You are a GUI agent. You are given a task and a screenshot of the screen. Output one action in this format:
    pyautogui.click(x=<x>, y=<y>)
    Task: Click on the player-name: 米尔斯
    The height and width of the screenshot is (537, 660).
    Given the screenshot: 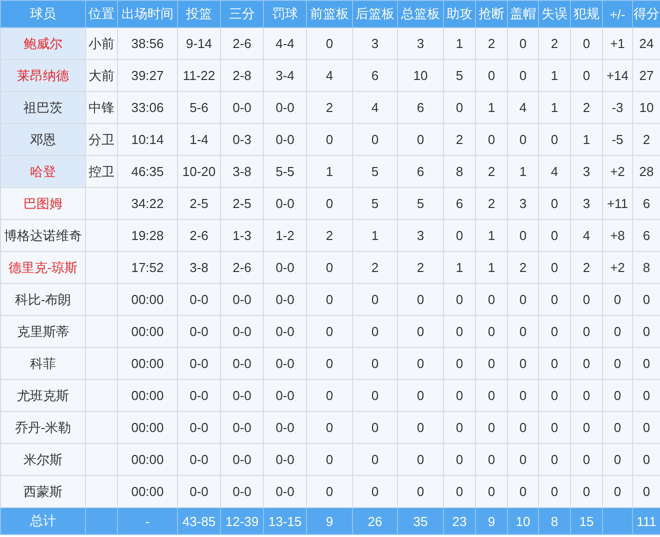 What is the action you would take?
    pyautogui.click(x=43, y=459)
    